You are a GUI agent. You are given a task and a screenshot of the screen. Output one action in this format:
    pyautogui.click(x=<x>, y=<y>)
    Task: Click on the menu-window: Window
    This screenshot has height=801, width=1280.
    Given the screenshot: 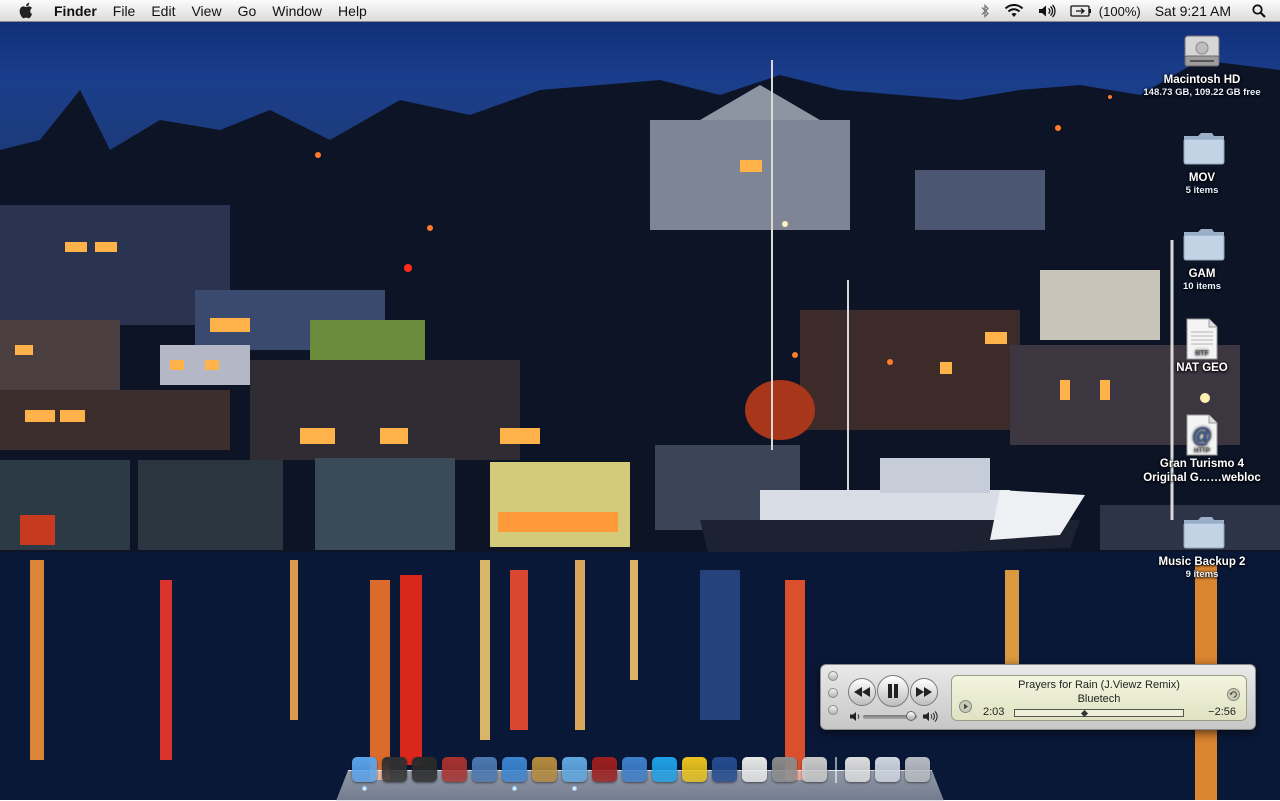 What is the action you would take?
    pyautogui.click(x=297, y=11)
    